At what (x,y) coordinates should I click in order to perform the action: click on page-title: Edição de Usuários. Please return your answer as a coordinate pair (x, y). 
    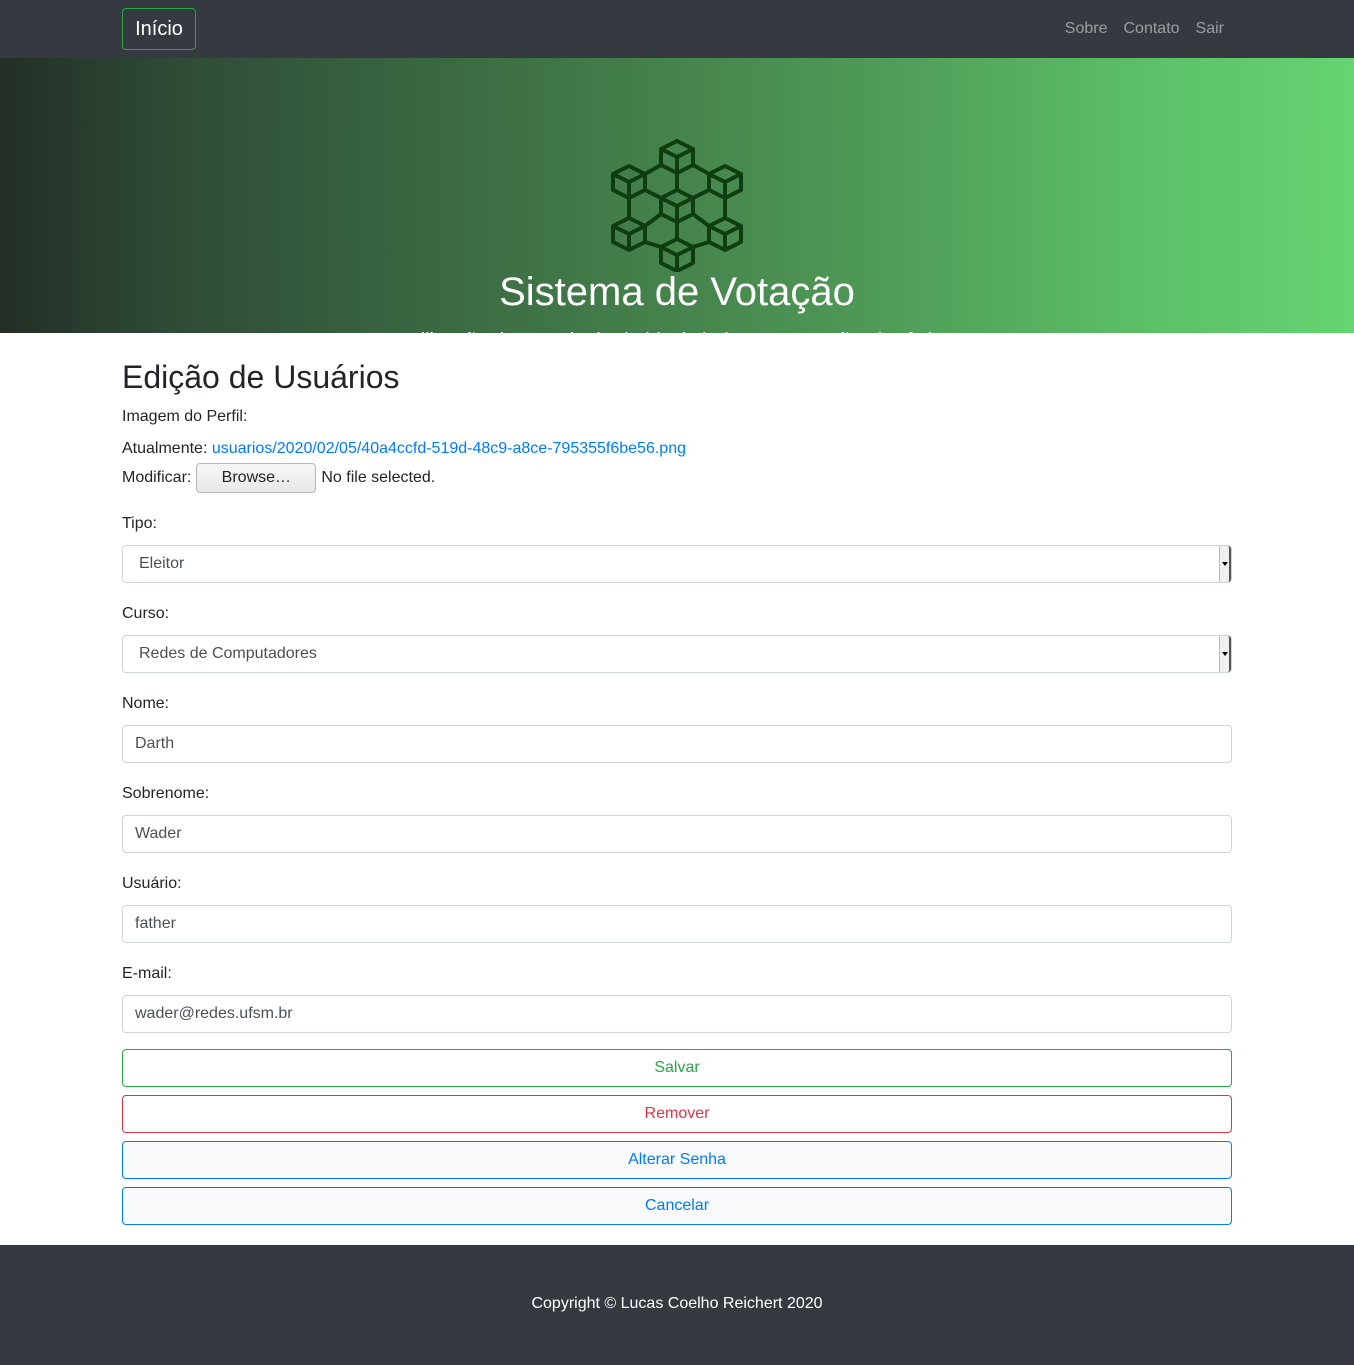
    Looking at the image, I should click on (261, 377).